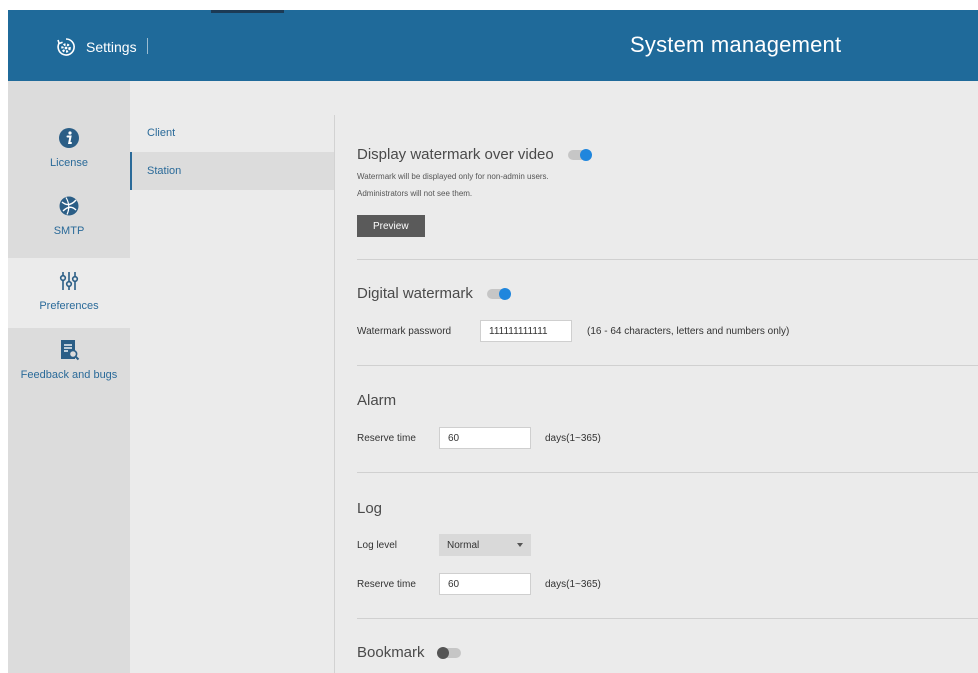 Image resolution: width=978 pixels, height=673 pixels. I want to click on report-icon, so click(70, 350).